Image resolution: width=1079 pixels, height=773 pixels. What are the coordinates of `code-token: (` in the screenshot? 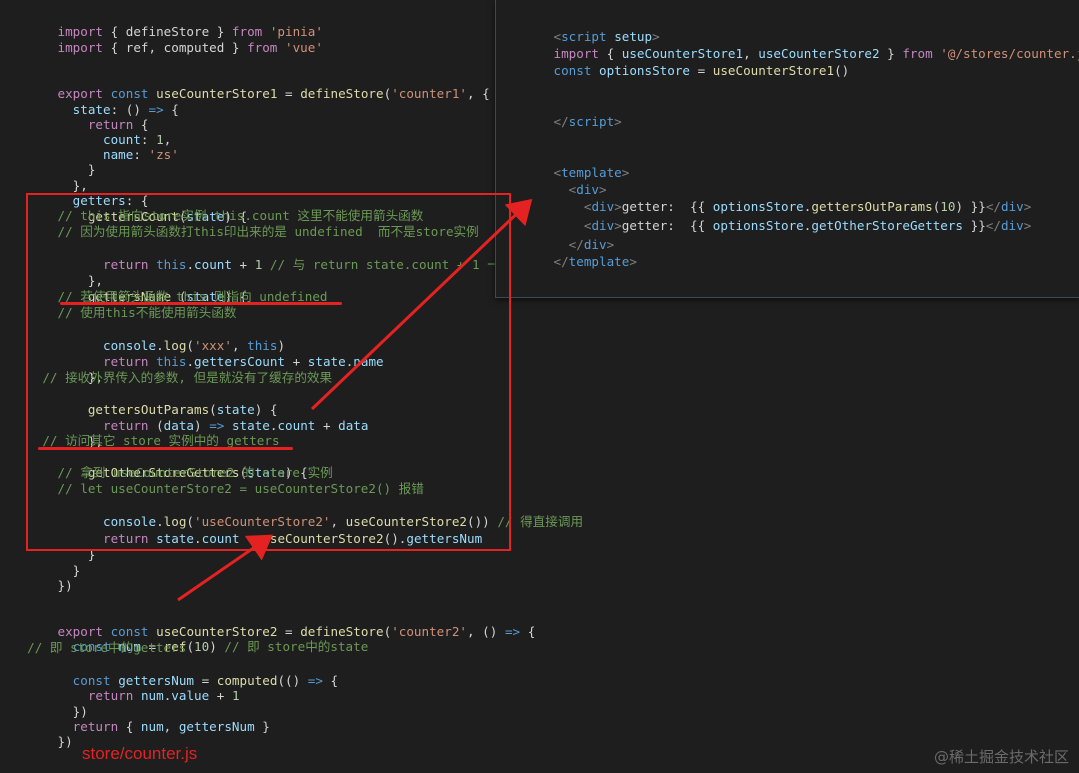 It's located at (190, 646).